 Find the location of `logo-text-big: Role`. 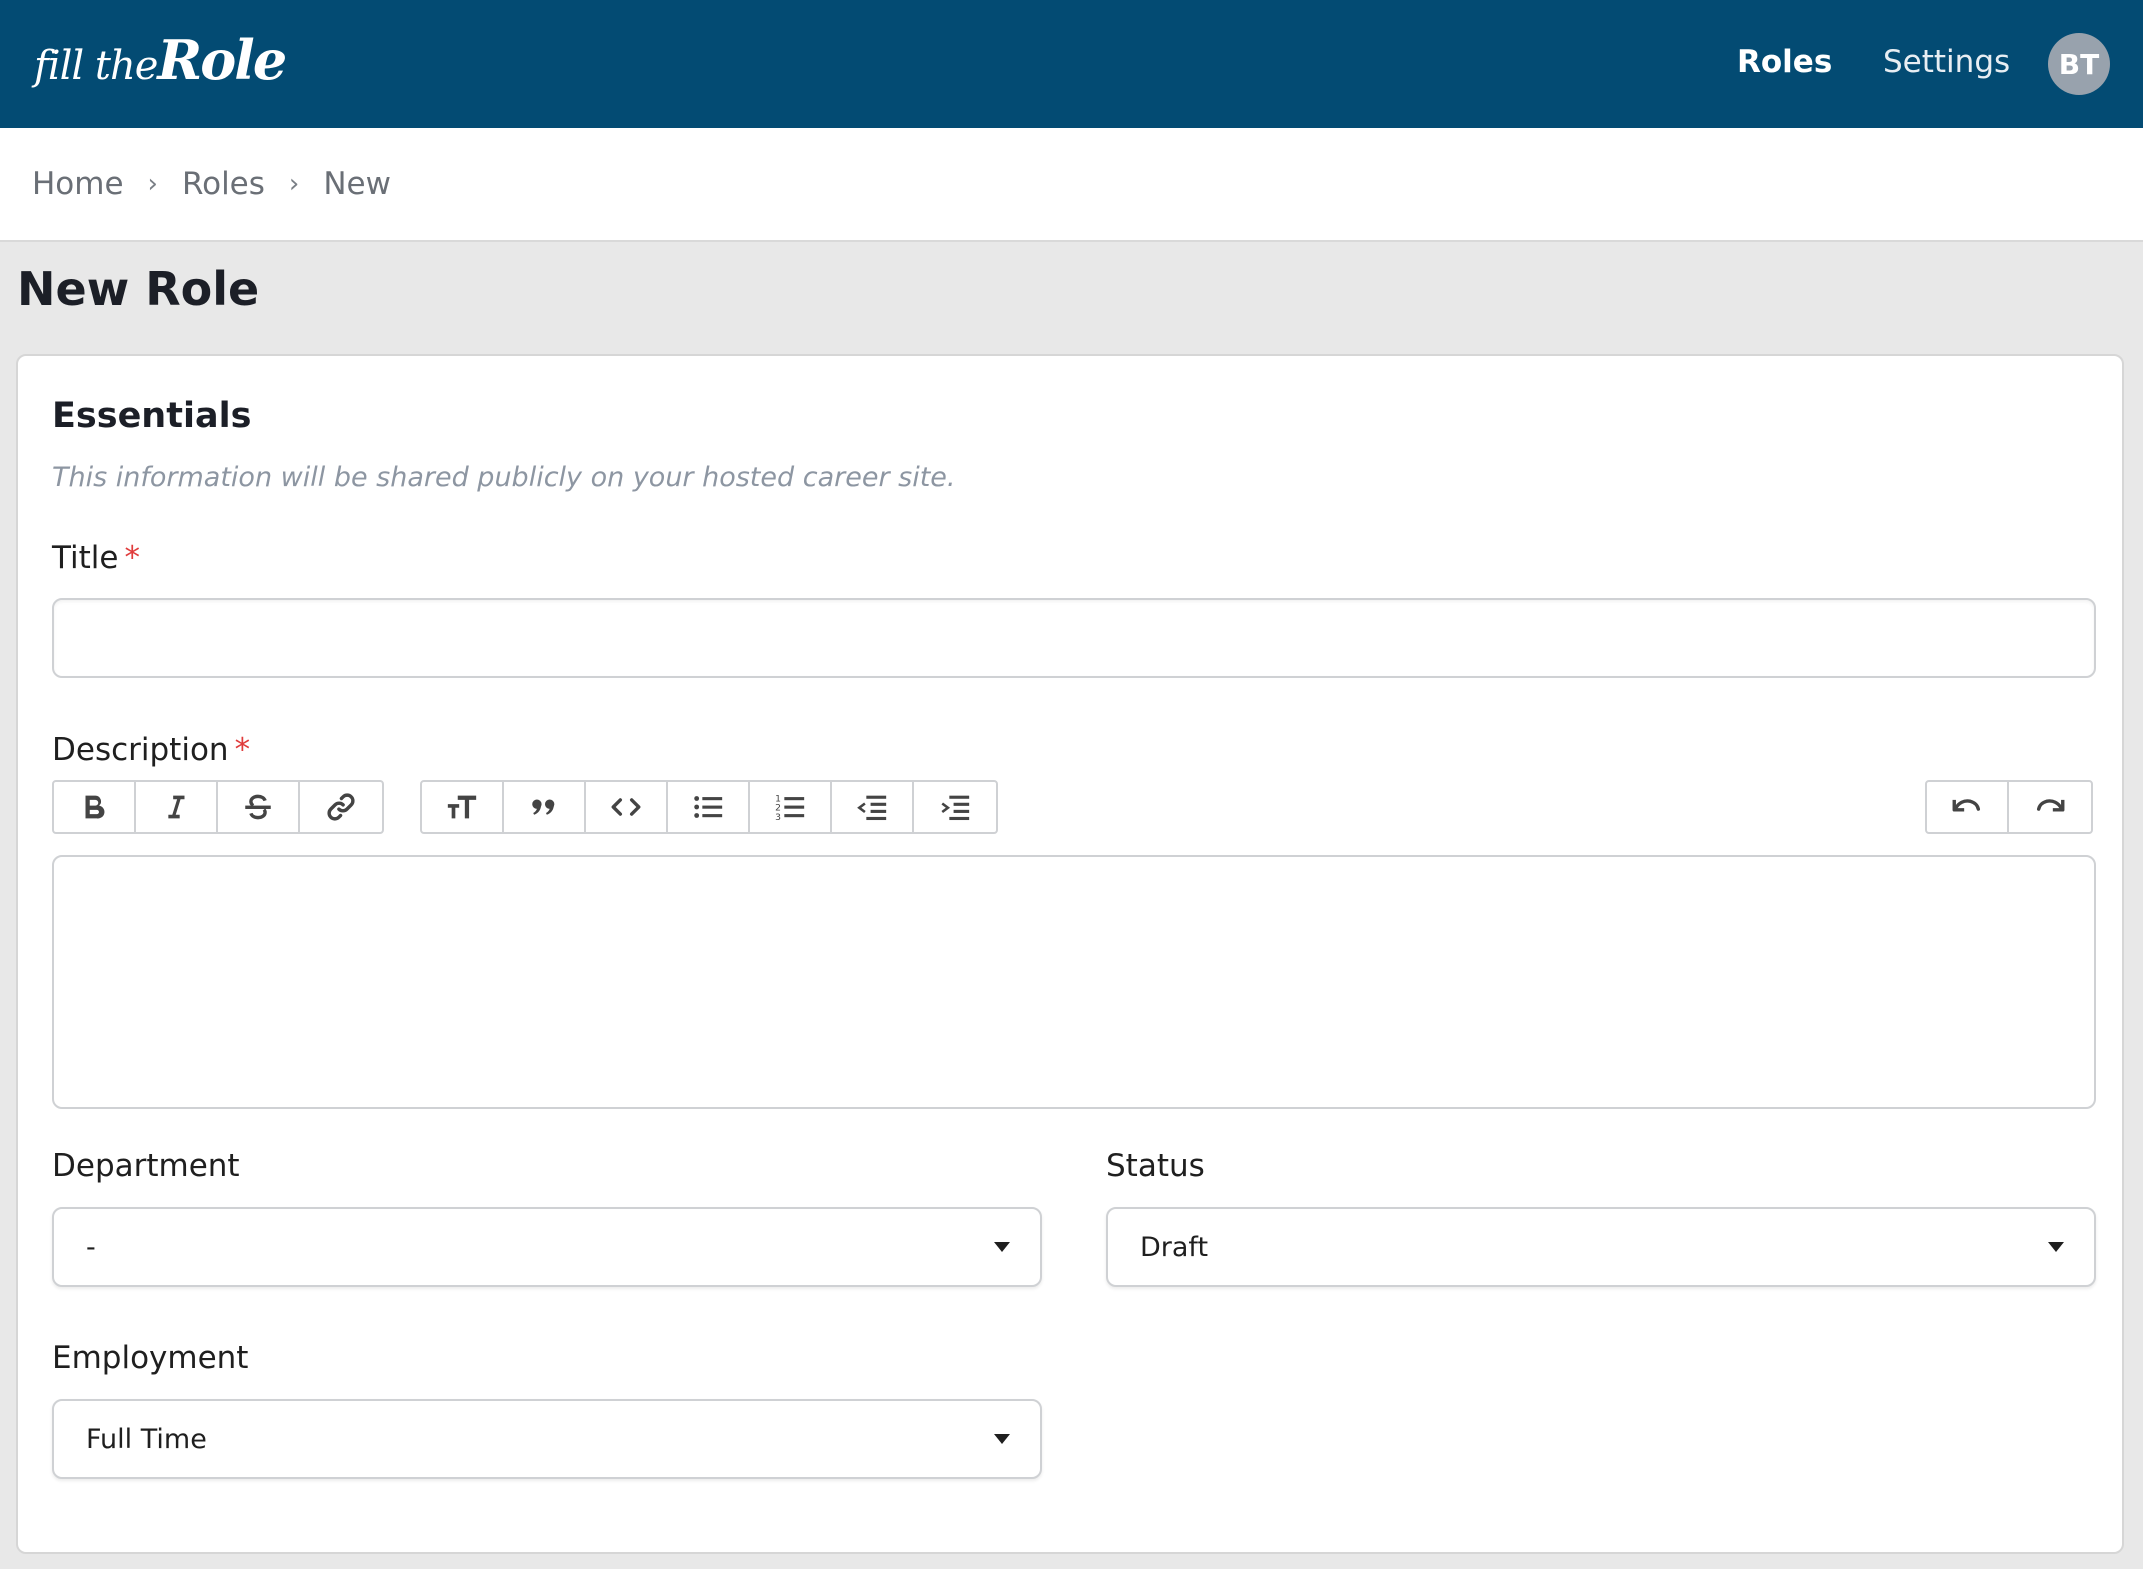

logo-text-big: Role is located at coordinates (222, 60).